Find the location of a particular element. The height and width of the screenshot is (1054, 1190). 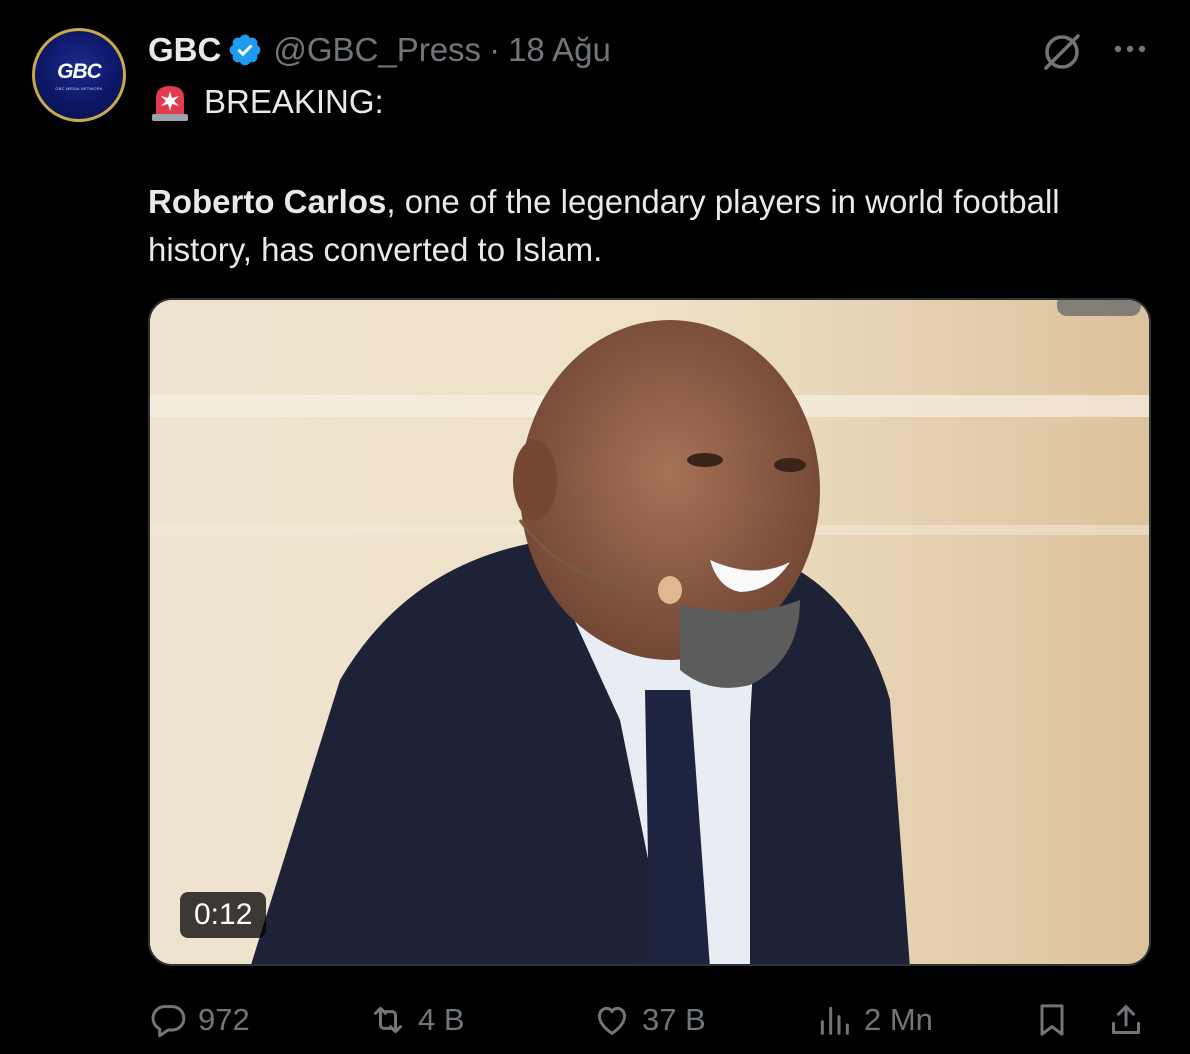

bookmark-button is located at coordinates (1057, 1020).